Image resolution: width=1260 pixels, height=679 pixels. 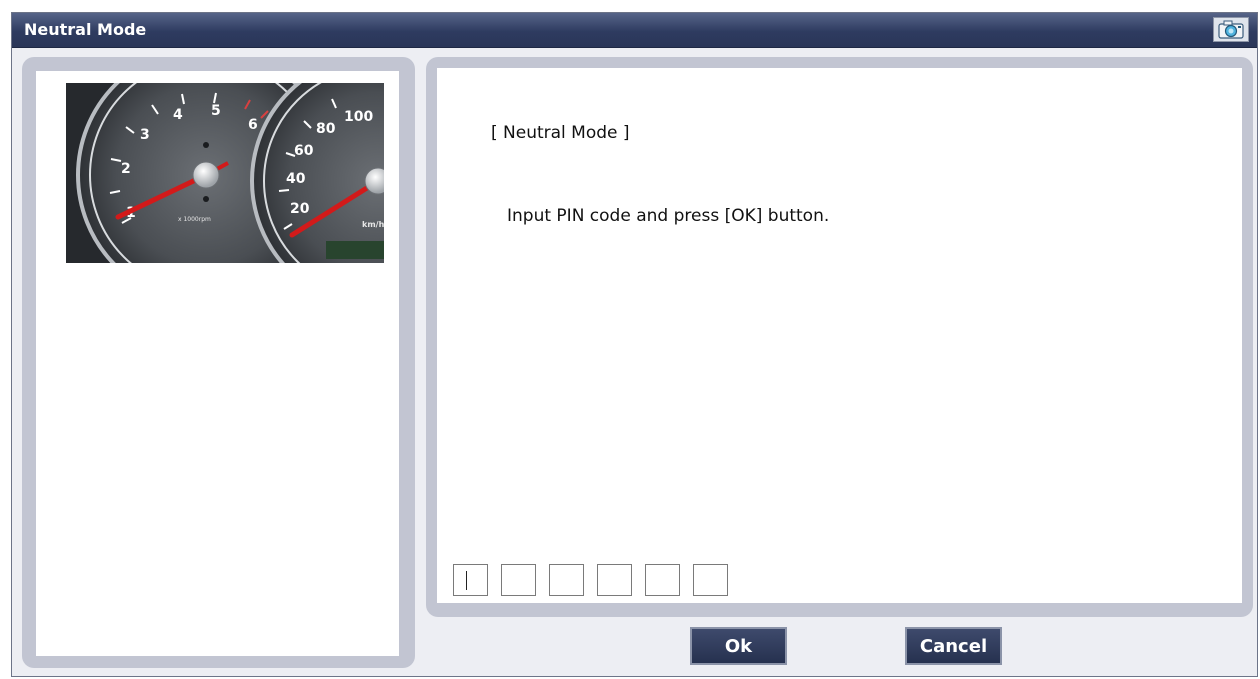 What do you see at coordinates (85, 29) in the screenshot?
I see `window-title: Neutral Mode` at bounding box center [85, 29].